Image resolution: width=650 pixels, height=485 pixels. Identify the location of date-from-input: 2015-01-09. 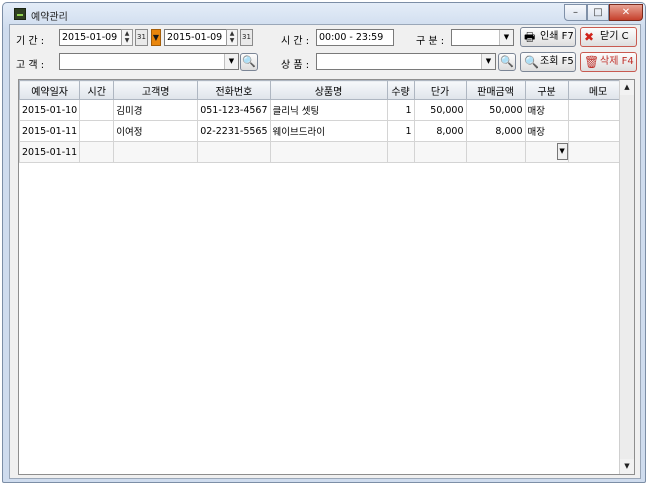
(90, 37).